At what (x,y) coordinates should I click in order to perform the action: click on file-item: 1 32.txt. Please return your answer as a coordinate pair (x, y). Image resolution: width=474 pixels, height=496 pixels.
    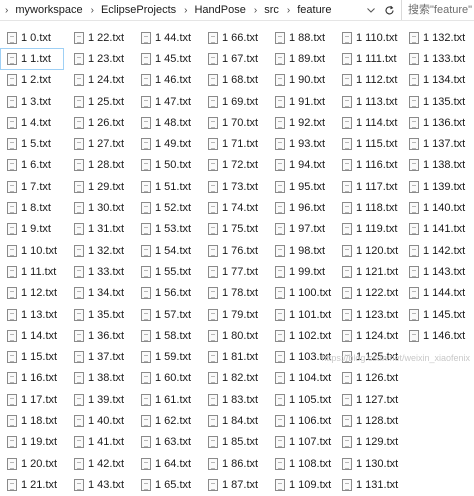
    Looking at the image, I should click on (99, 250).